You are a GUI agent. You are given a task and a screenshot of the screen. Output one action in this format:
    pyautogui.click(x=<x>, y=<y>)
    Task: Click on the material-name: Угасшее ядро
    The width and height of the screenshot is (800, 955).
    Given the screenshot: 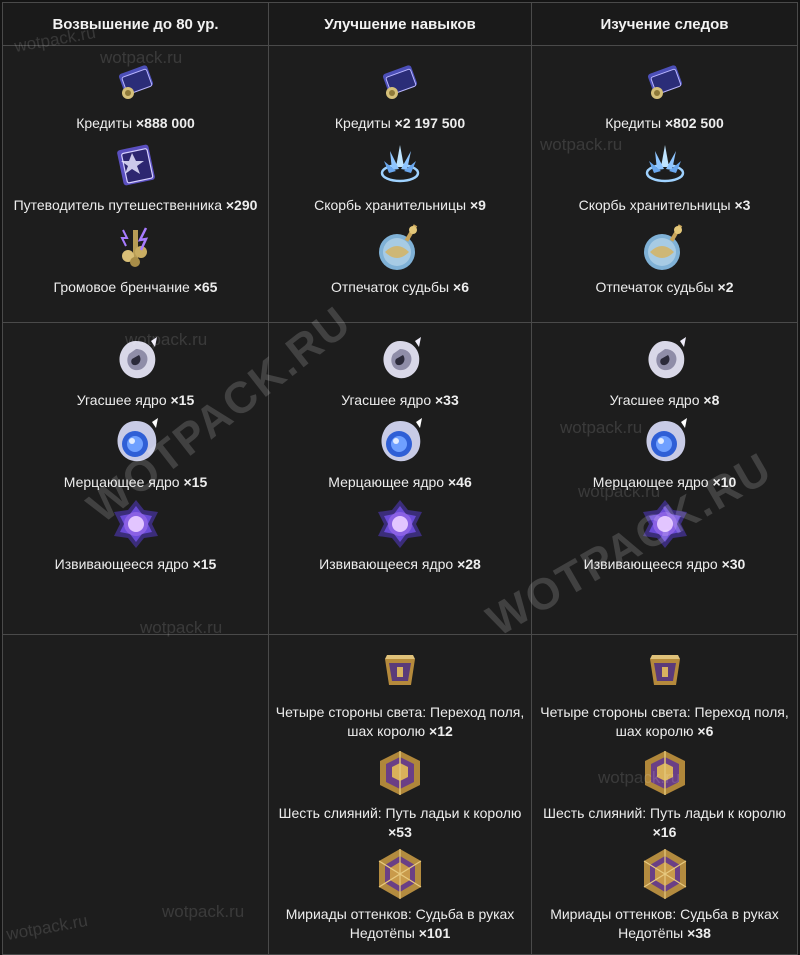 What is the action you would take?
    pyautogui.click(x=386, y=400)
    